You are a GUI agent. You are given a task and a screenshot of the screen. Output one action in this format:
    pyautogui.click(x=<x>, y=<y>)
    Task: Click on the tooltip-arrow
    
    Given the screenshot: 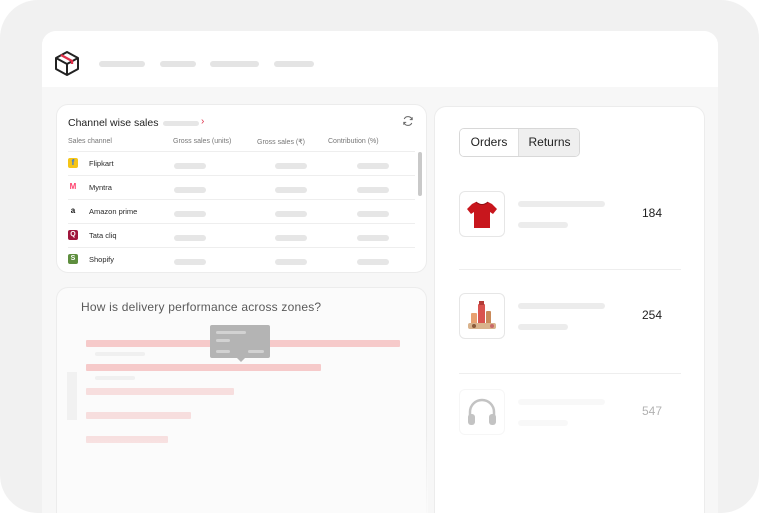 What is the action you would take?
    pyautogui.click(x=241, y=360)
    